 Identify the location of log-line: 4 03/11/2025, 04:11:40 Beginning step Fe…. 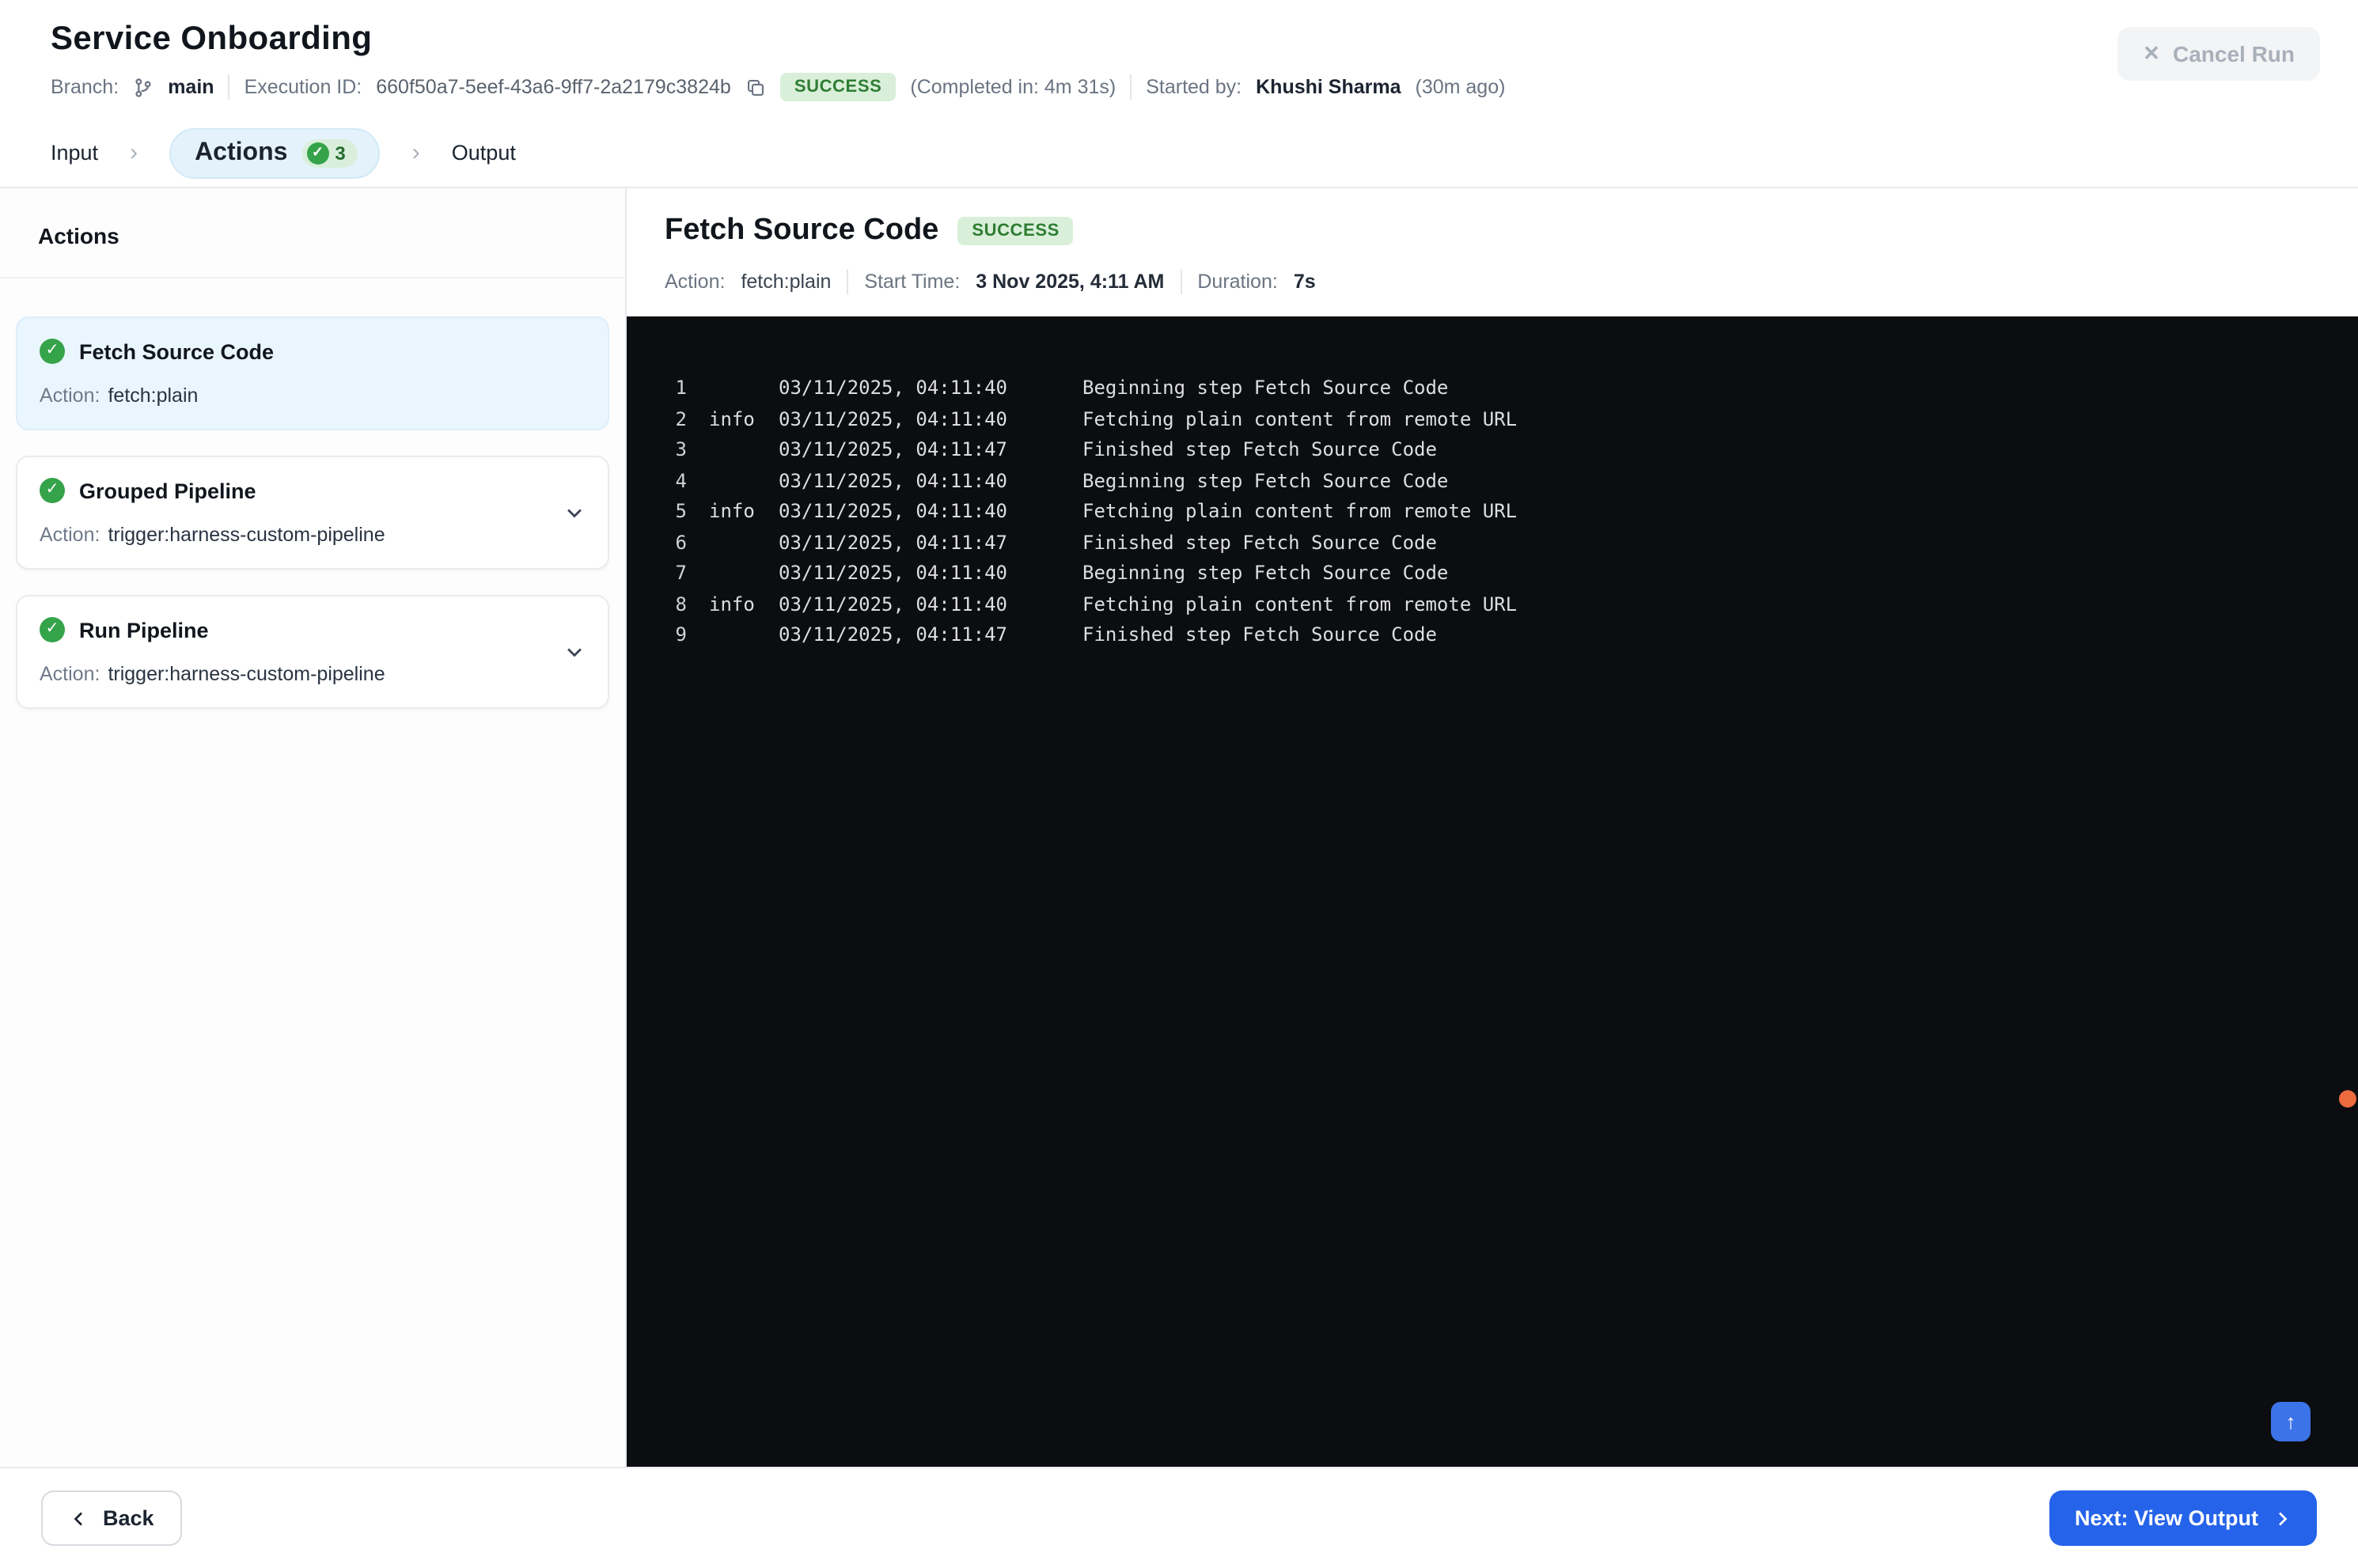
(1492, 481).